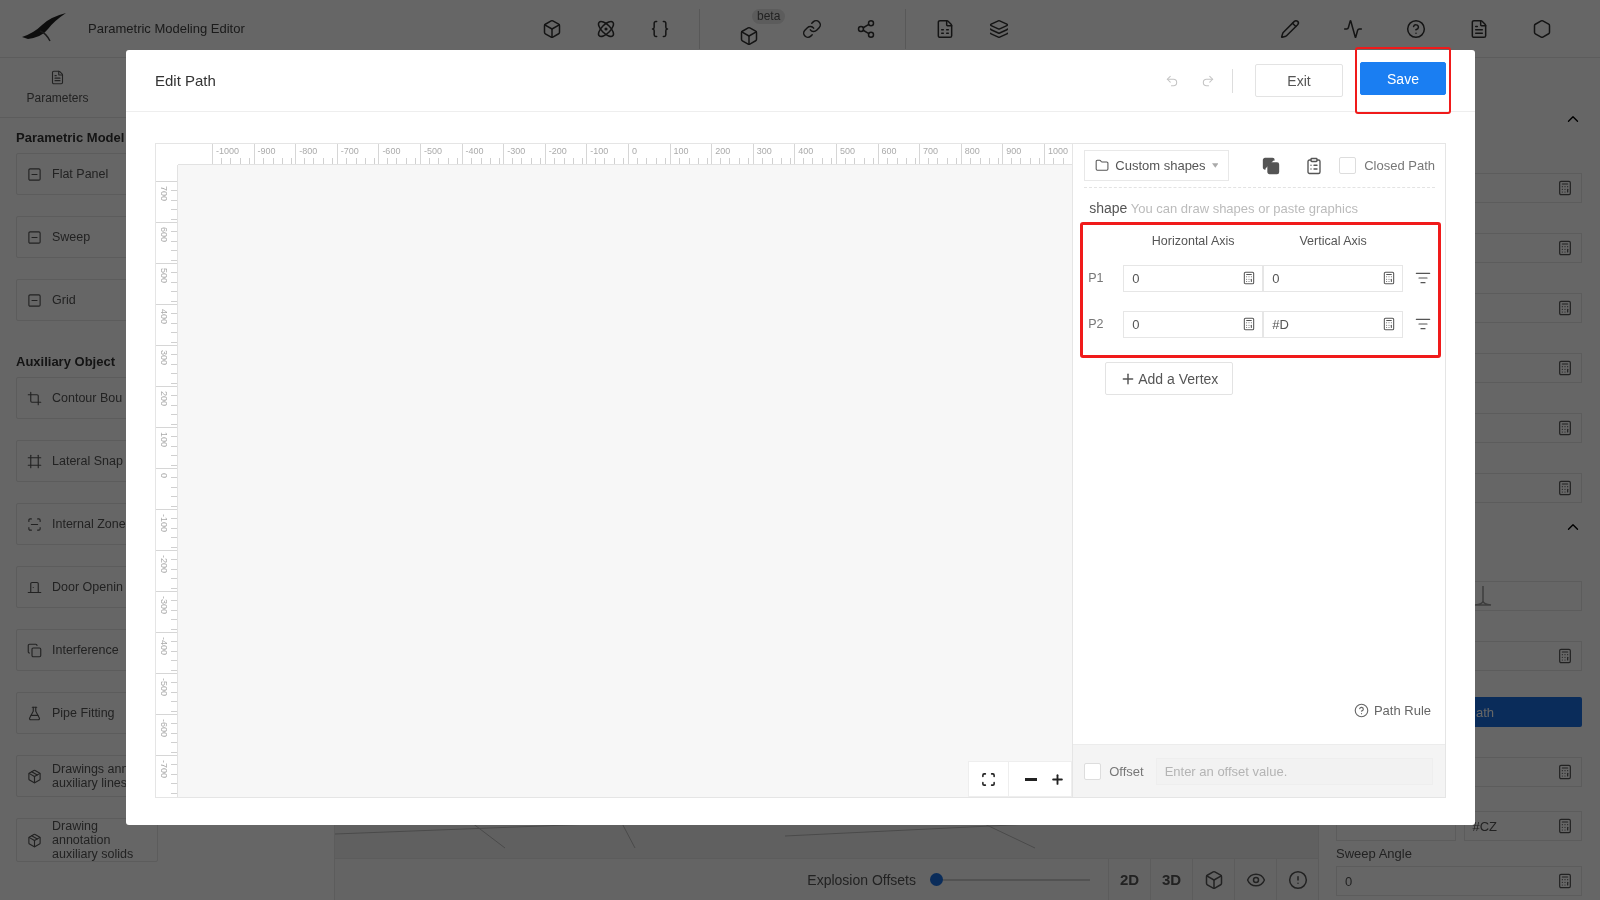 The image size is (1600, 900). I want to click on input-field: #D, so click(1333, 324).